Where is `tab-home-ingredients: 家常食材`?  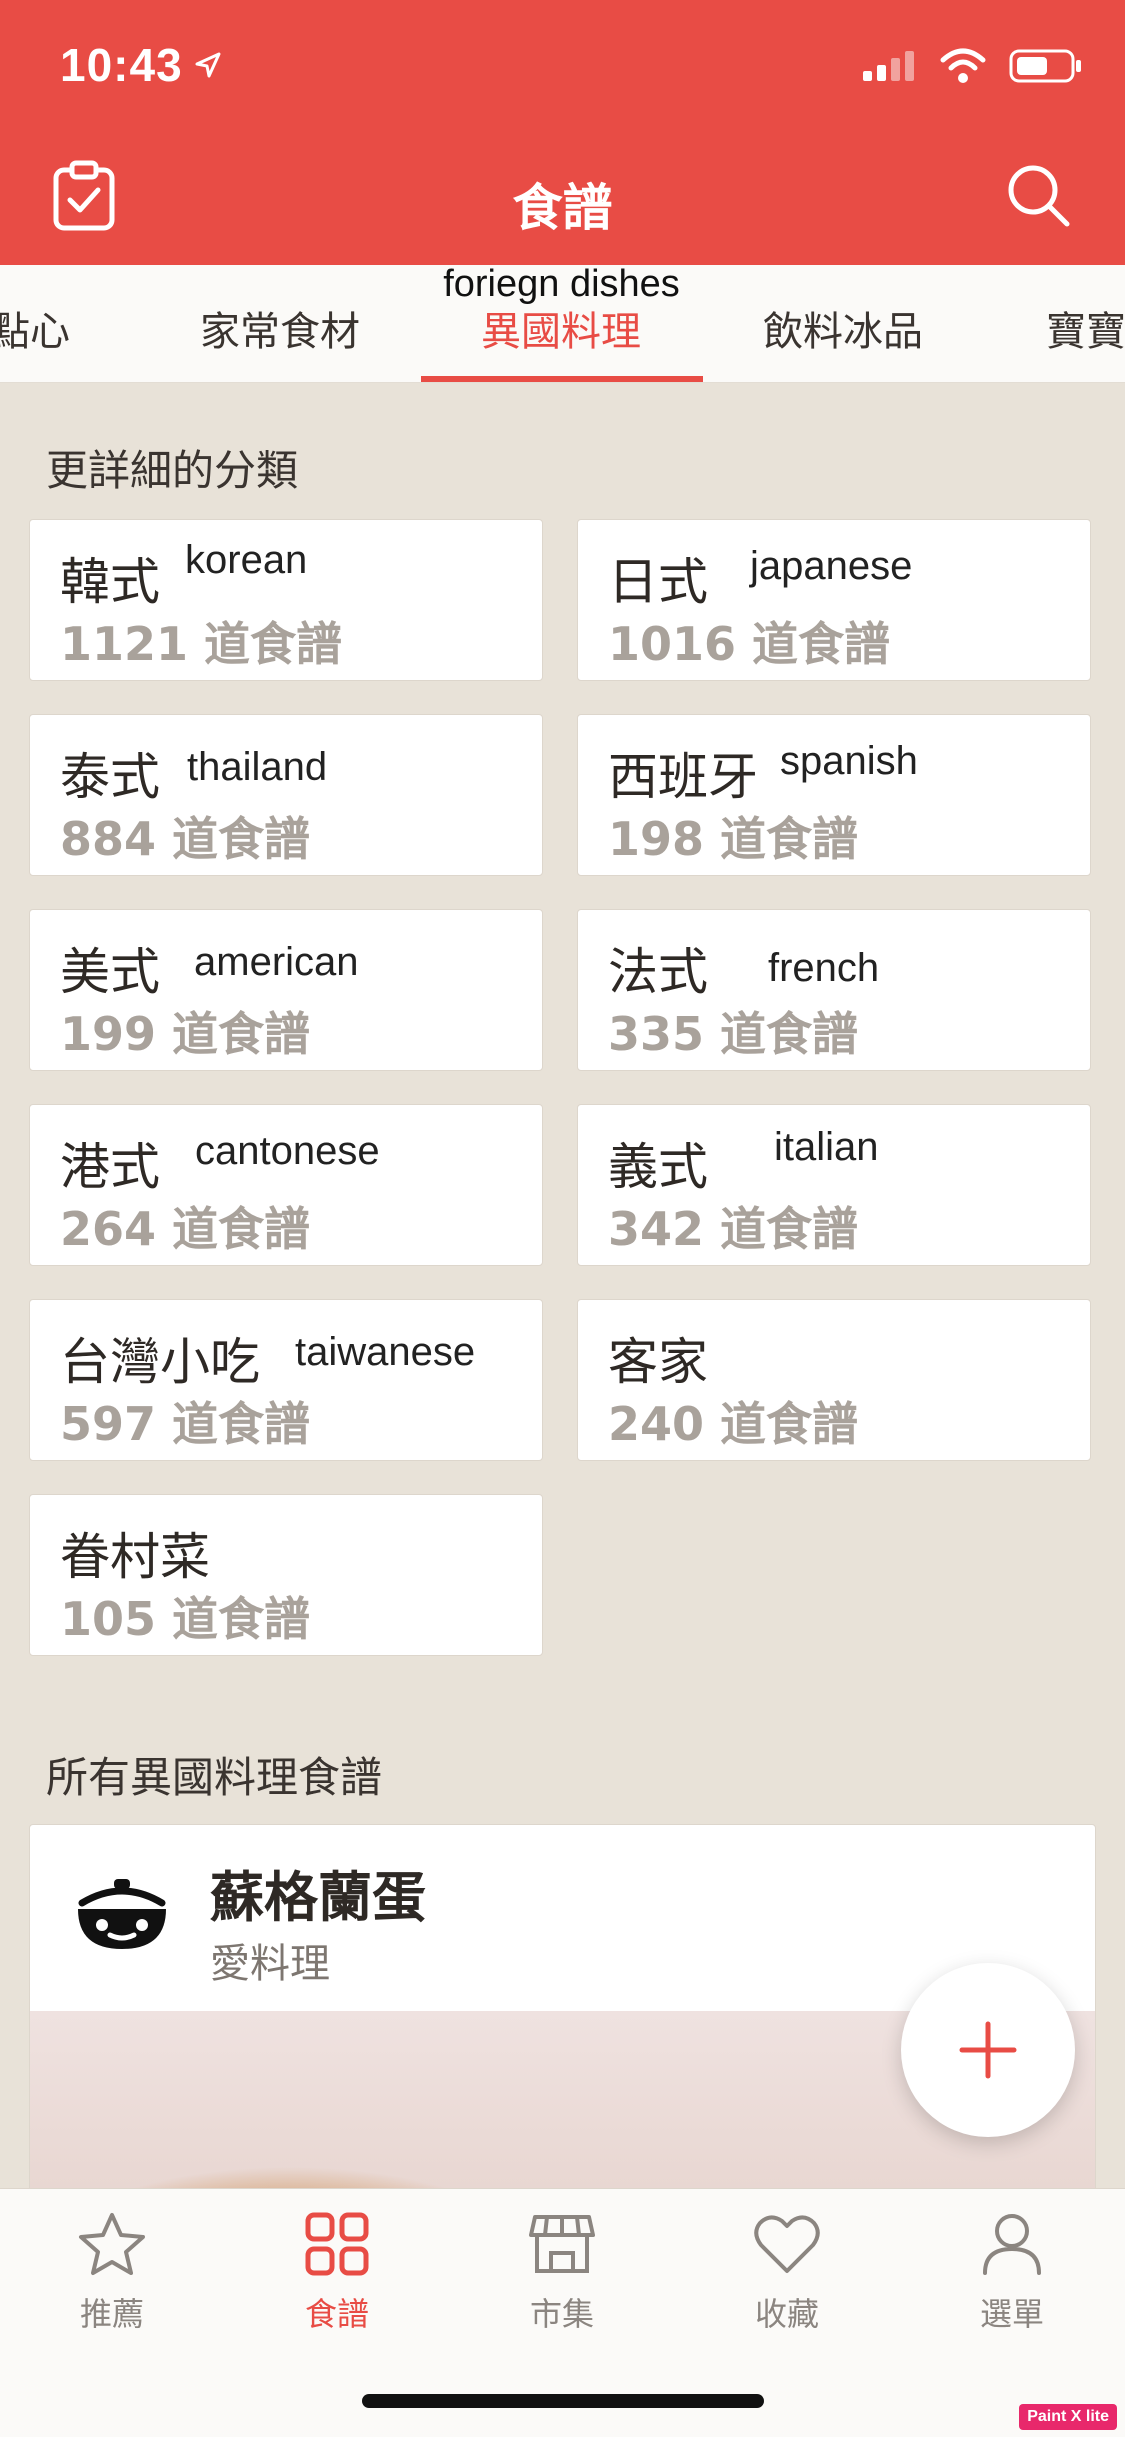
tab-home-ingredients: 家常食材 is located at coordinates (280, 328).